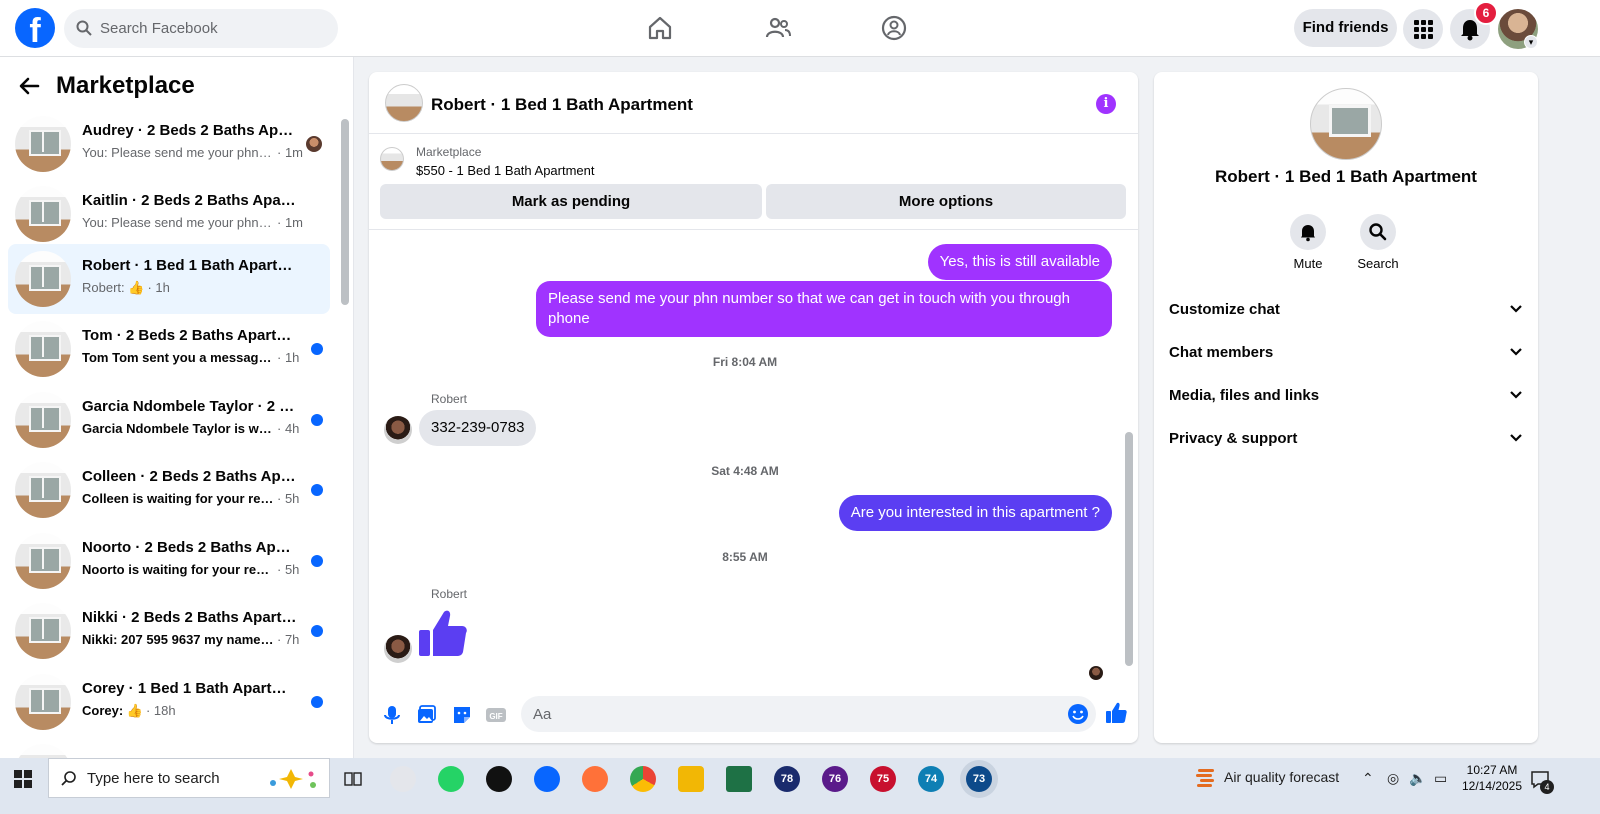  Describe the element at coordinates (931, 779) in the screenshot. I see `app-badge-icon: 74` at that location.